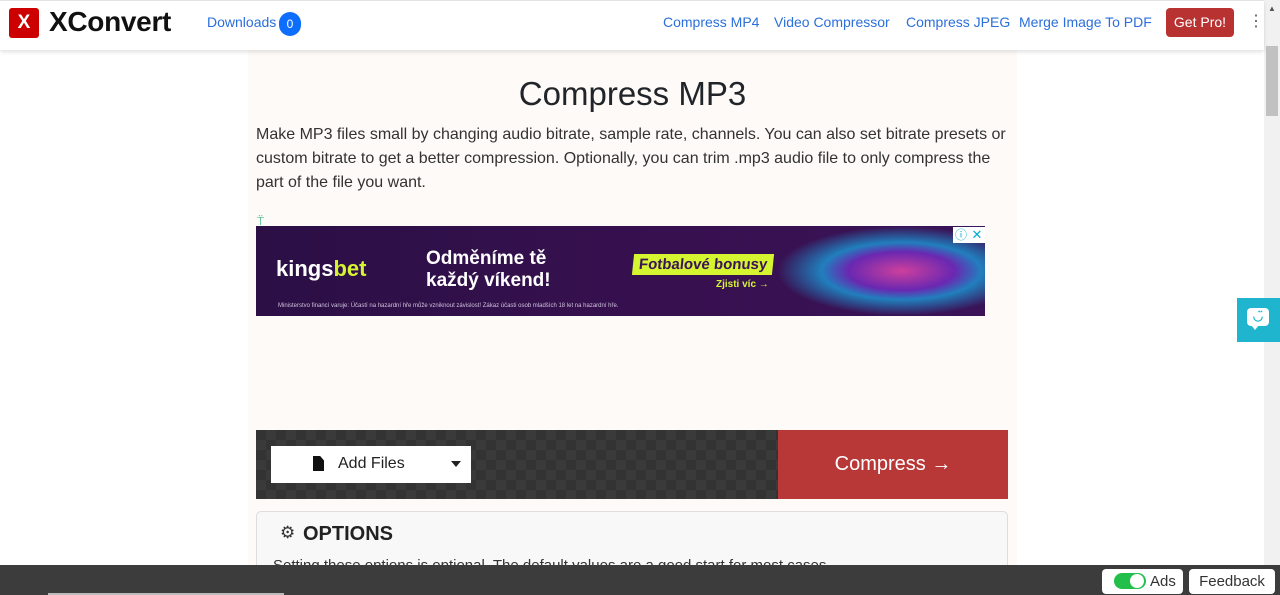 This screenshot has width=1280, height=595. I want to click on ads-label: Ads, so click(1163, 581).